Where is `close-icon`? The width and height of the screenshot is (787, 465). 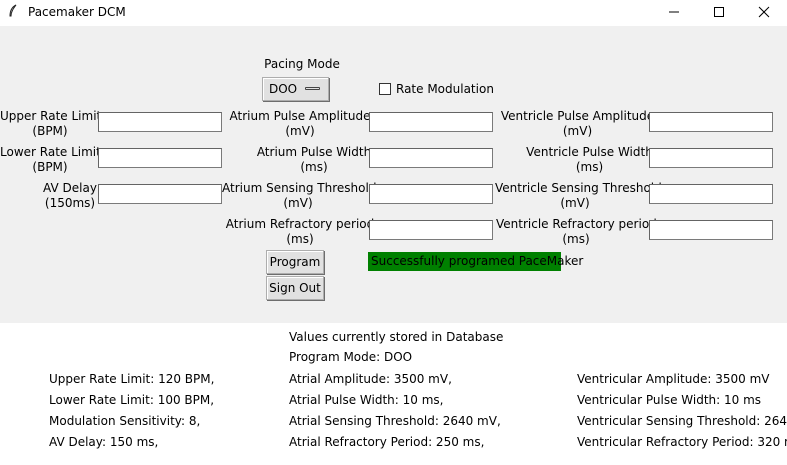 close-icon is located at coordinates (764, 12).